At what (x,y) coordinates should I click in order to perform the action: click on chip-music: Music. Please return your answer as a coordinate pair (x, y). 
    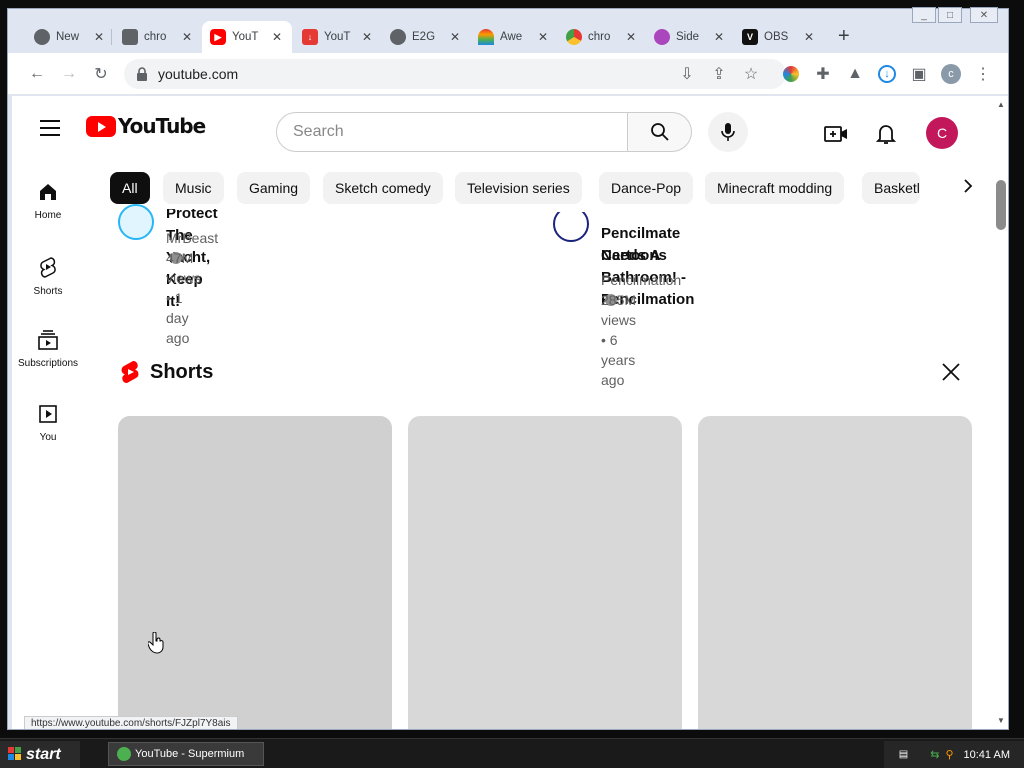
    Looking at the image, I should click on (193, 188).